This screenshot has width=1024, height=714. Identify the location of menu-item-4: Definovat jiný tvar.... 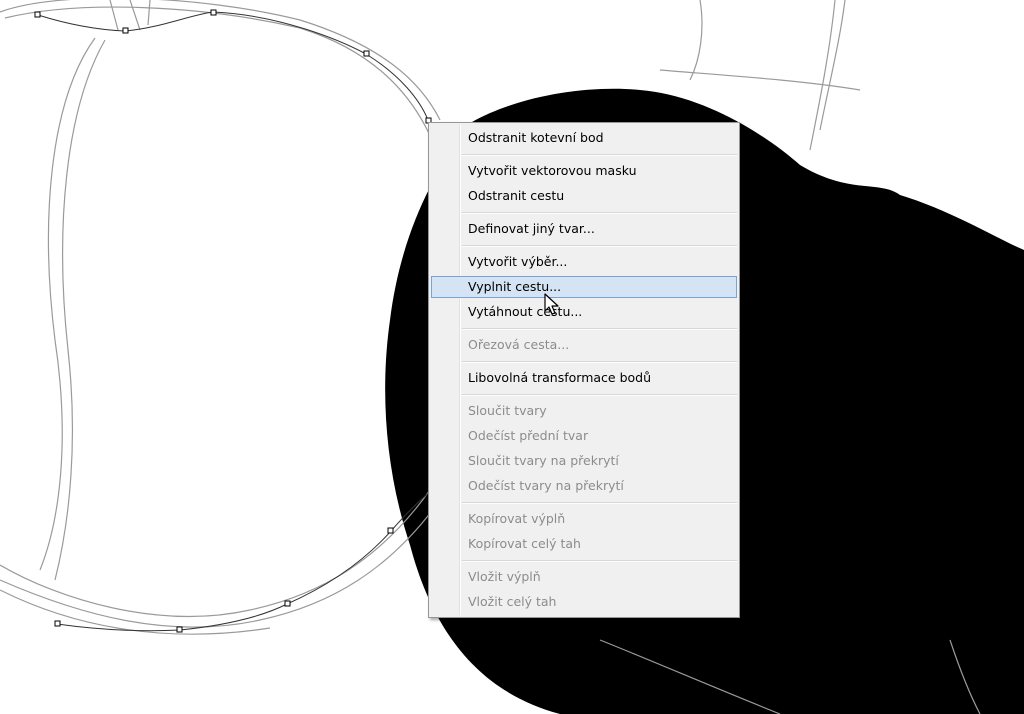
(584, 229).